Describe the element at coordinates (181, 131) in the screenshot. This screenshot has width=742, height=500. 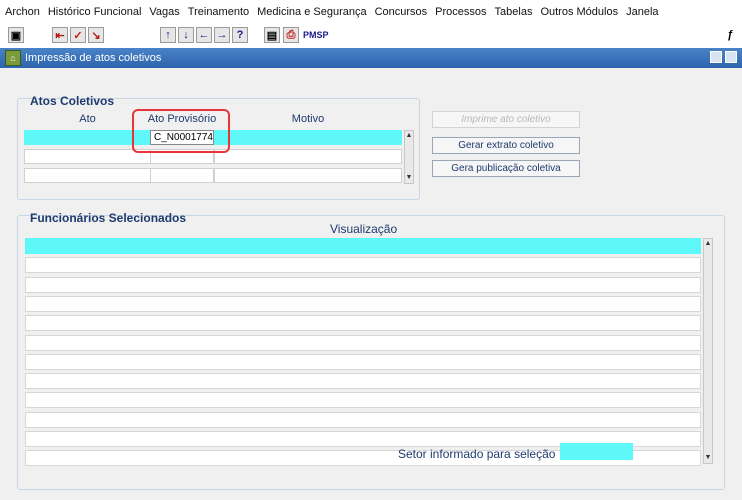
I see `highlight-ato-provisorio` at that location.